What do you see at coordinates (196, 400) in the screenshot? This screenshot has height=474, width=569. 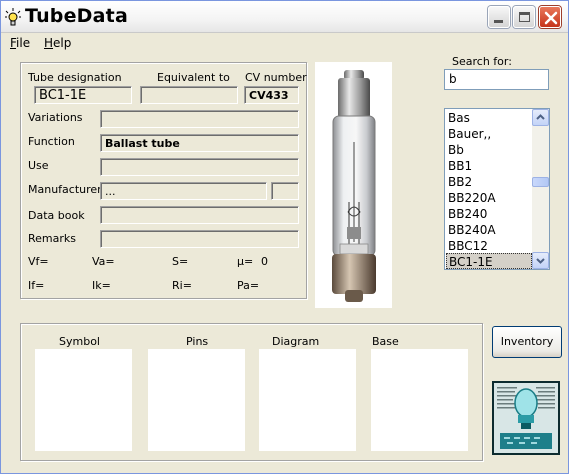 I see `pins-preview` at bounding box center [196, 400].